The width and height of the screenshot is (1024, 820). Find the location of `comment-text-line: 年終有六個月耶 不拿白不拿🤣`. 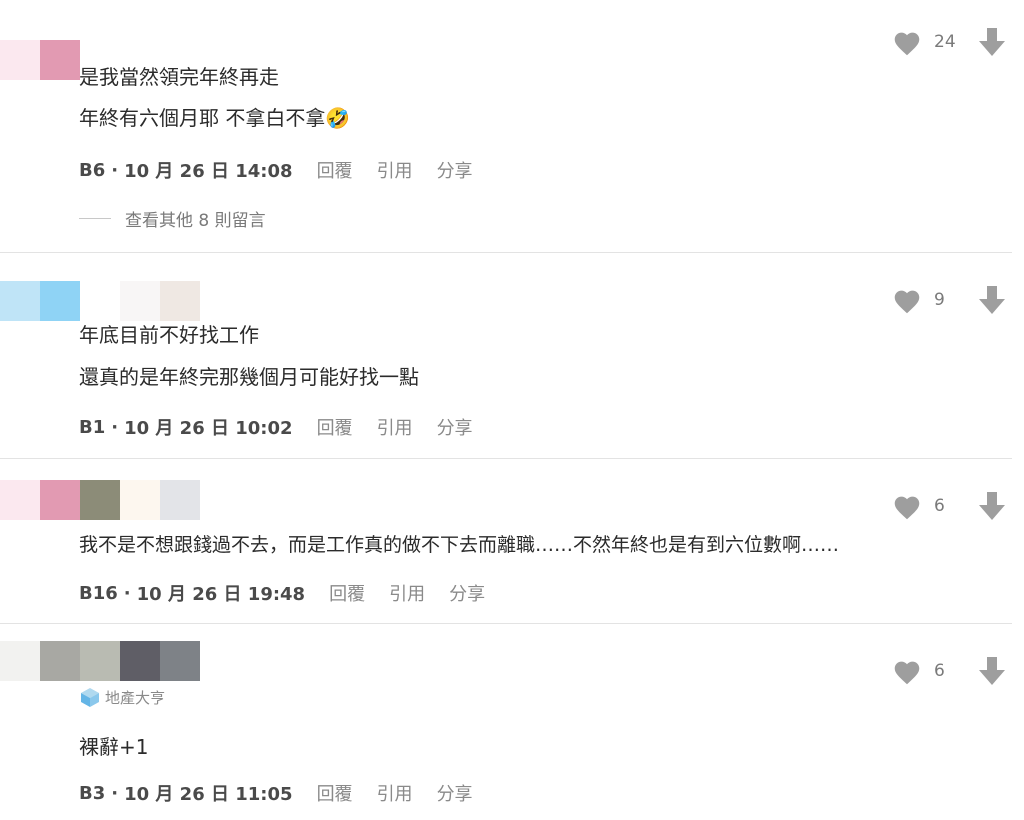

comment-text-line: 年終有六個月耶 不拿白不拿🤣 is located at coordinates (215, 118).